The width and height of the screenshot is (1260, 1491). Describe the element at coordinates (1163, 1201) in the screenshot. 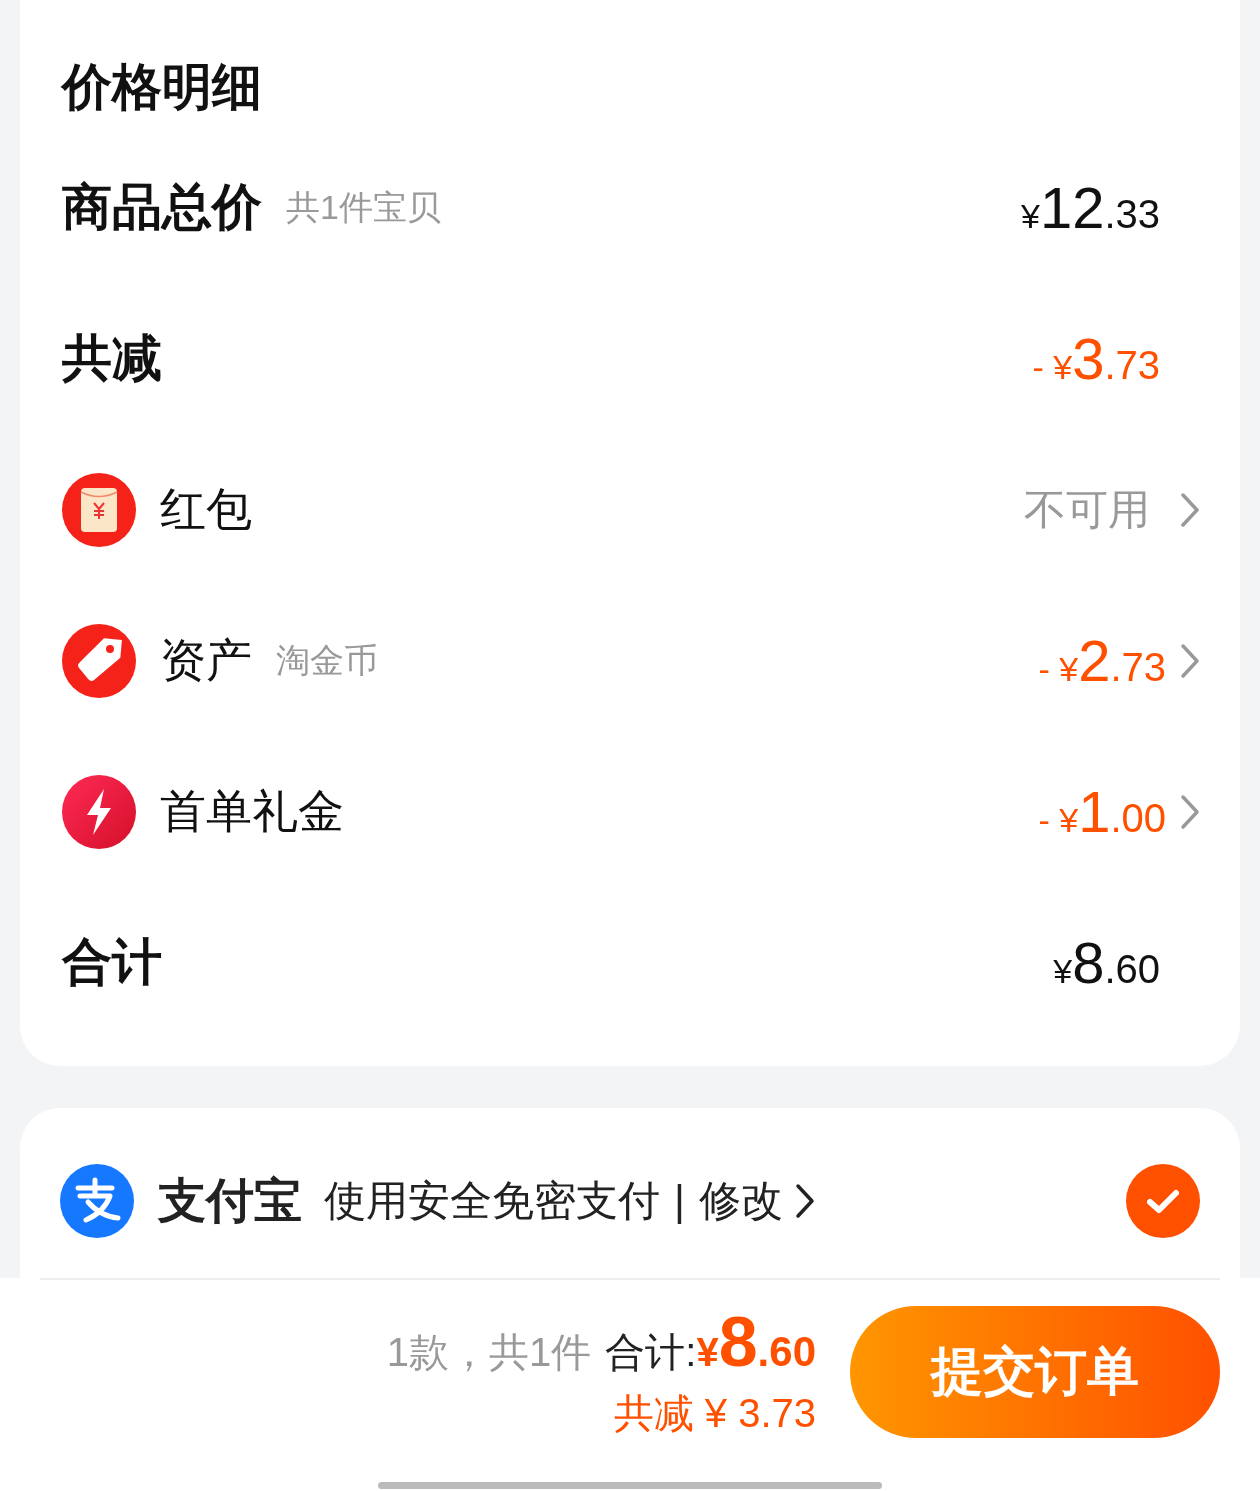

I see `checkbox` at that location.